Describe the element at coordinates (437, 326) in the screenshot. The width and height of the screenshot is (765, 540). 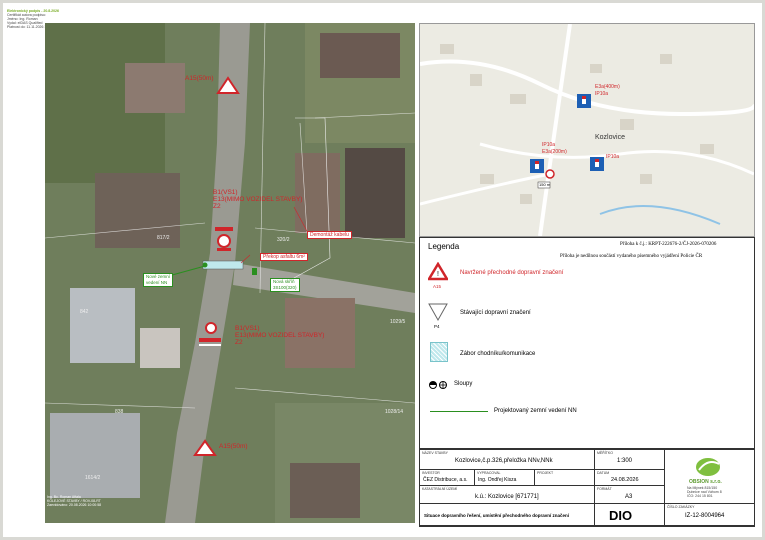
I see `legend-code: P4` at that location.